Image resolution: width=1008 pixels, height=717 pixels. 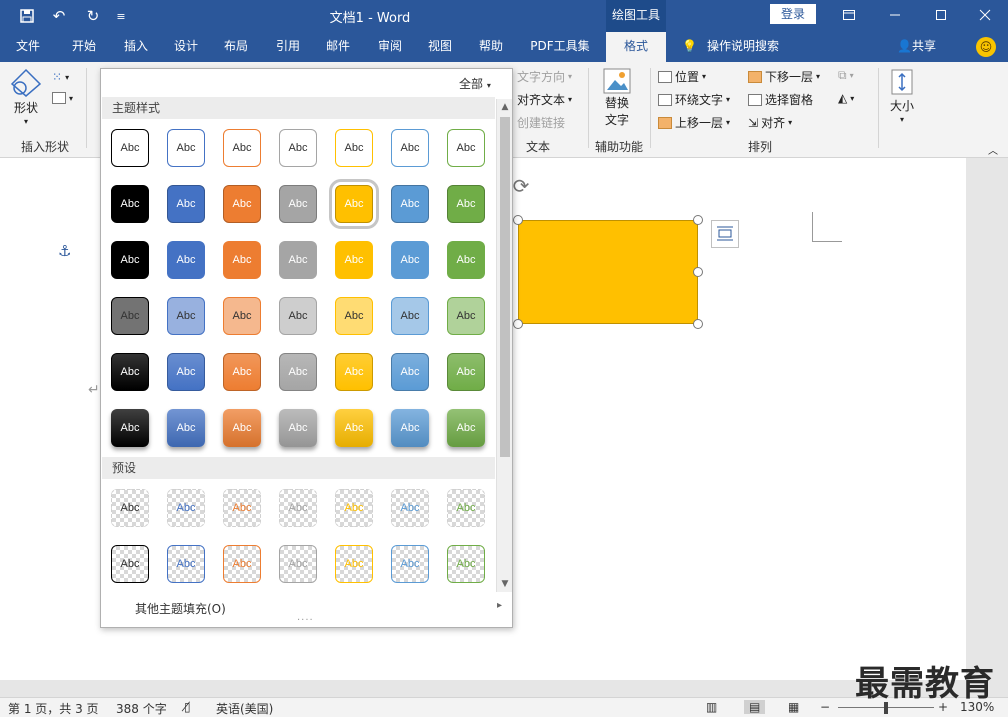 What do you see at coordinates (62, 98) in the screenshot?
I see `text-box-button: ▾` at bounding box center [62, 98].